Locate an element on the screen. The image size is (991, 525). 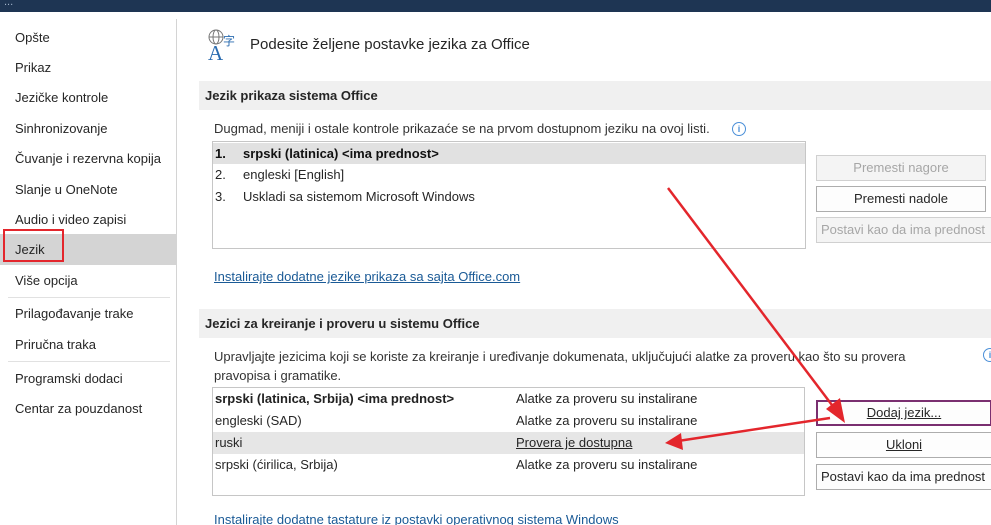
nav-item-display: Prikaz is located at coordinates (88, 67).